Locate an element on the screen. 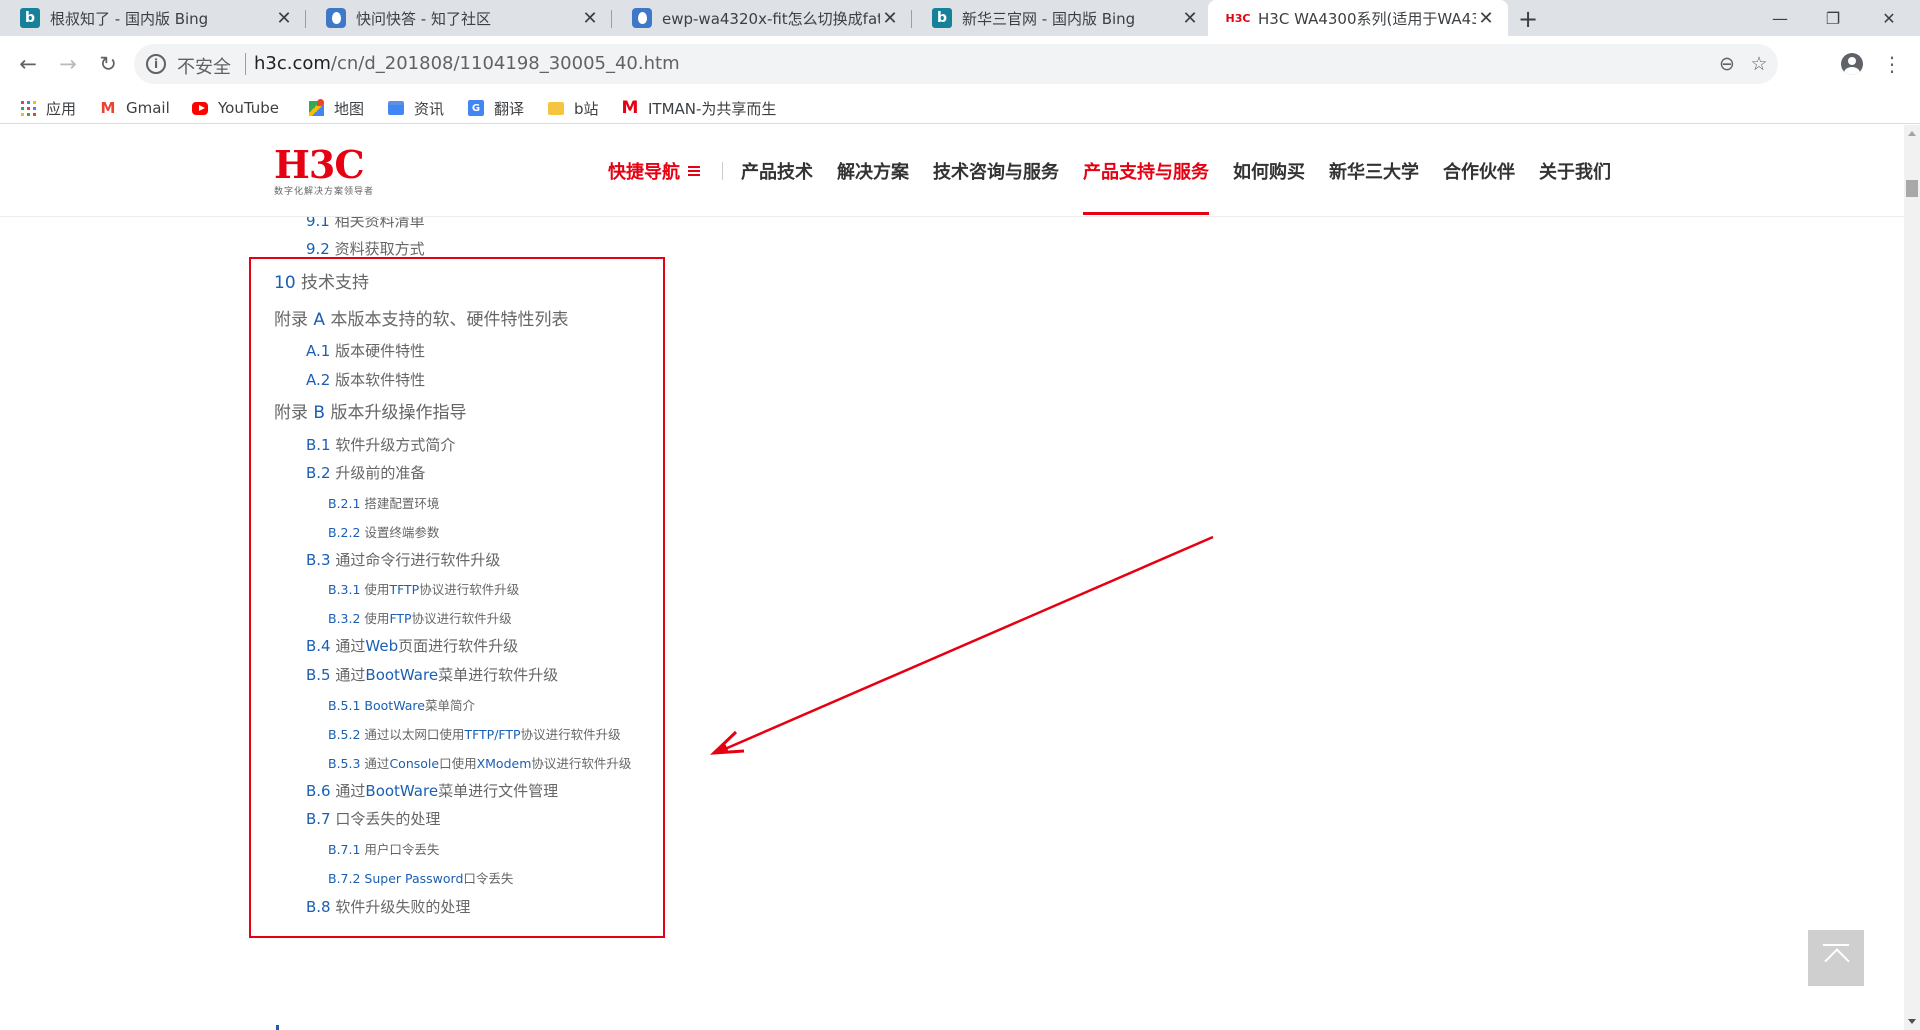  nav-about: 关于我们 is located at coordinates (1575, 171).